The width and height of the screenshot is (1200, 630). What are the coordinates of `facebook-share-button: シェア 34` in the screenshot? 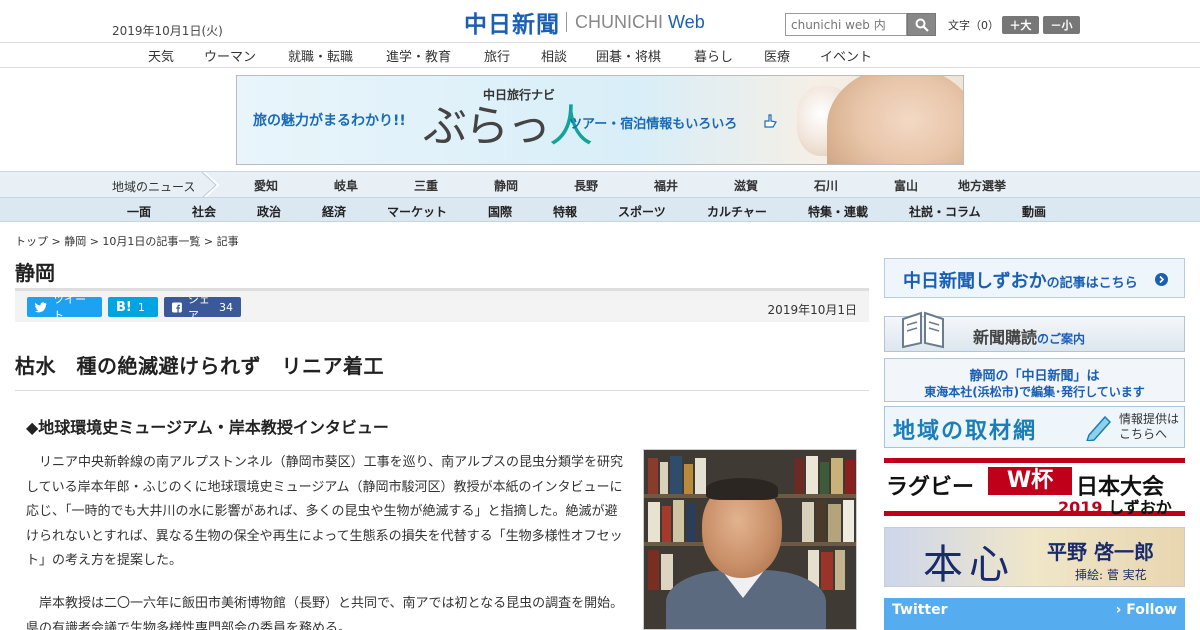 It's located at (202, 307).